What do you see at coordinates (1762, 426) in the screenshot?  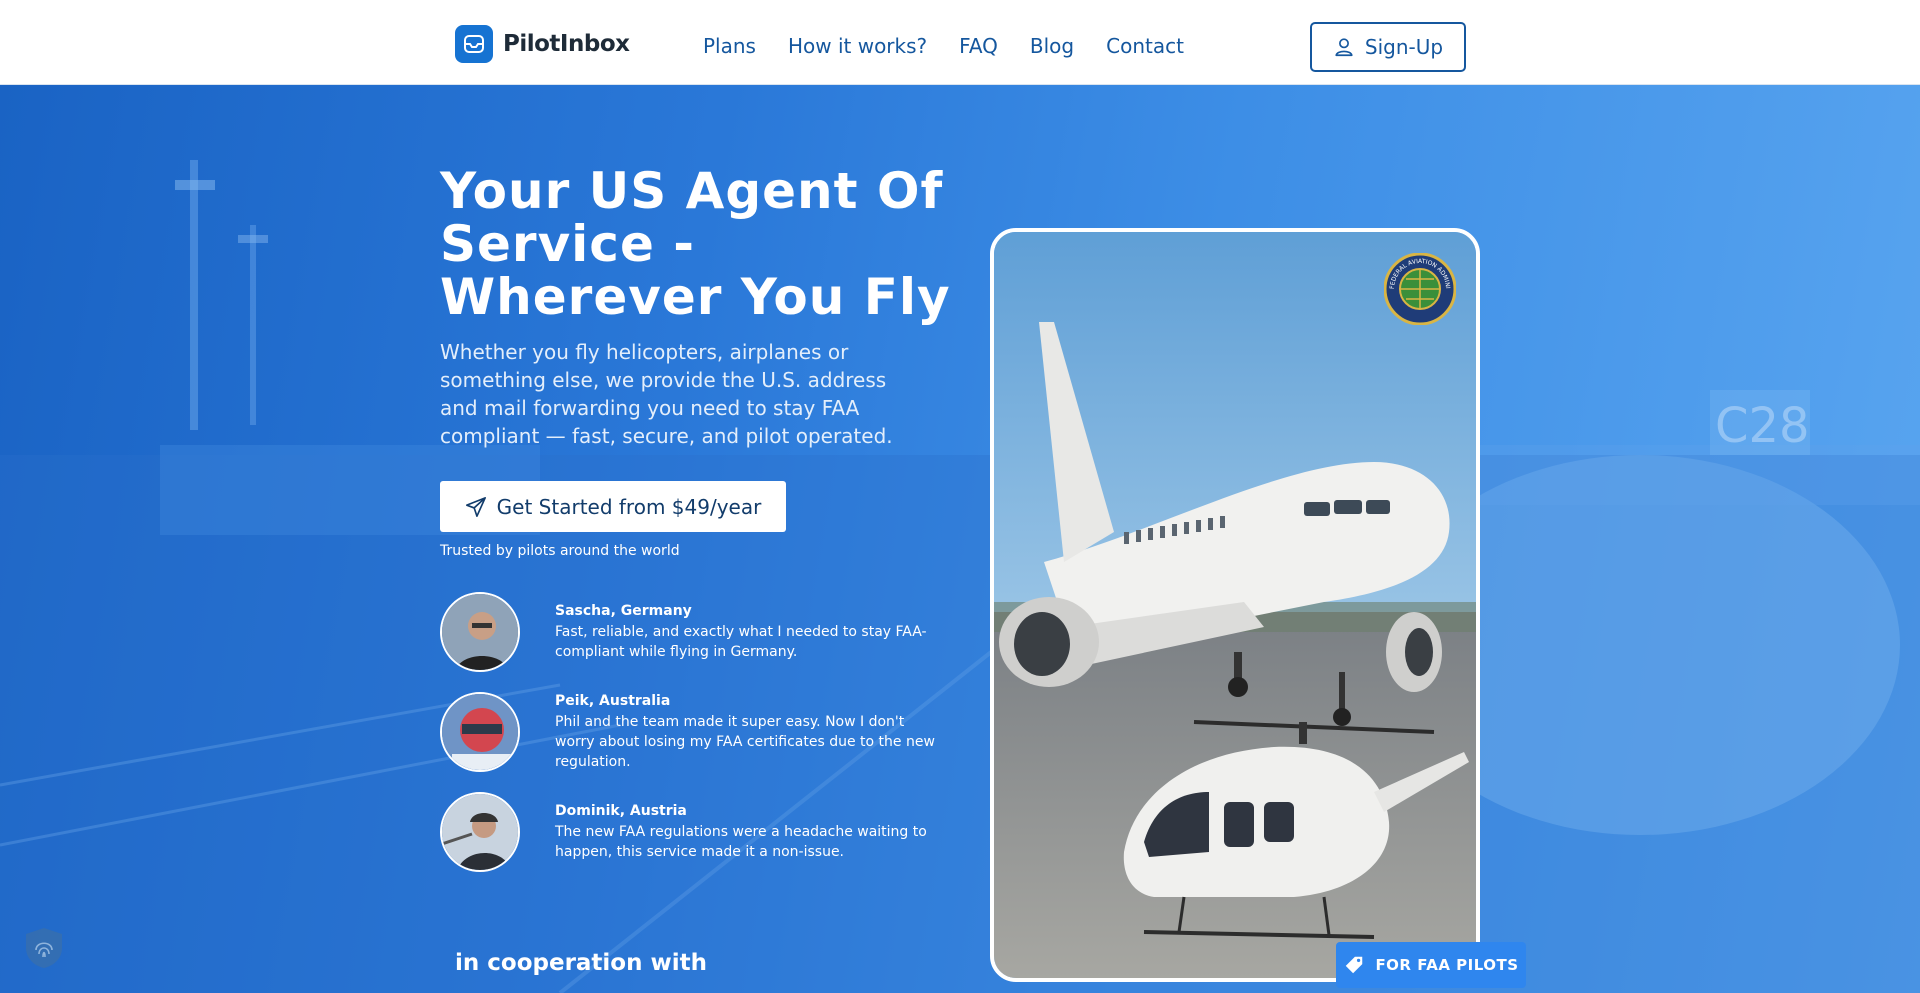 I see `gate-sign-text: C28` at bounding box center [1762, 426].